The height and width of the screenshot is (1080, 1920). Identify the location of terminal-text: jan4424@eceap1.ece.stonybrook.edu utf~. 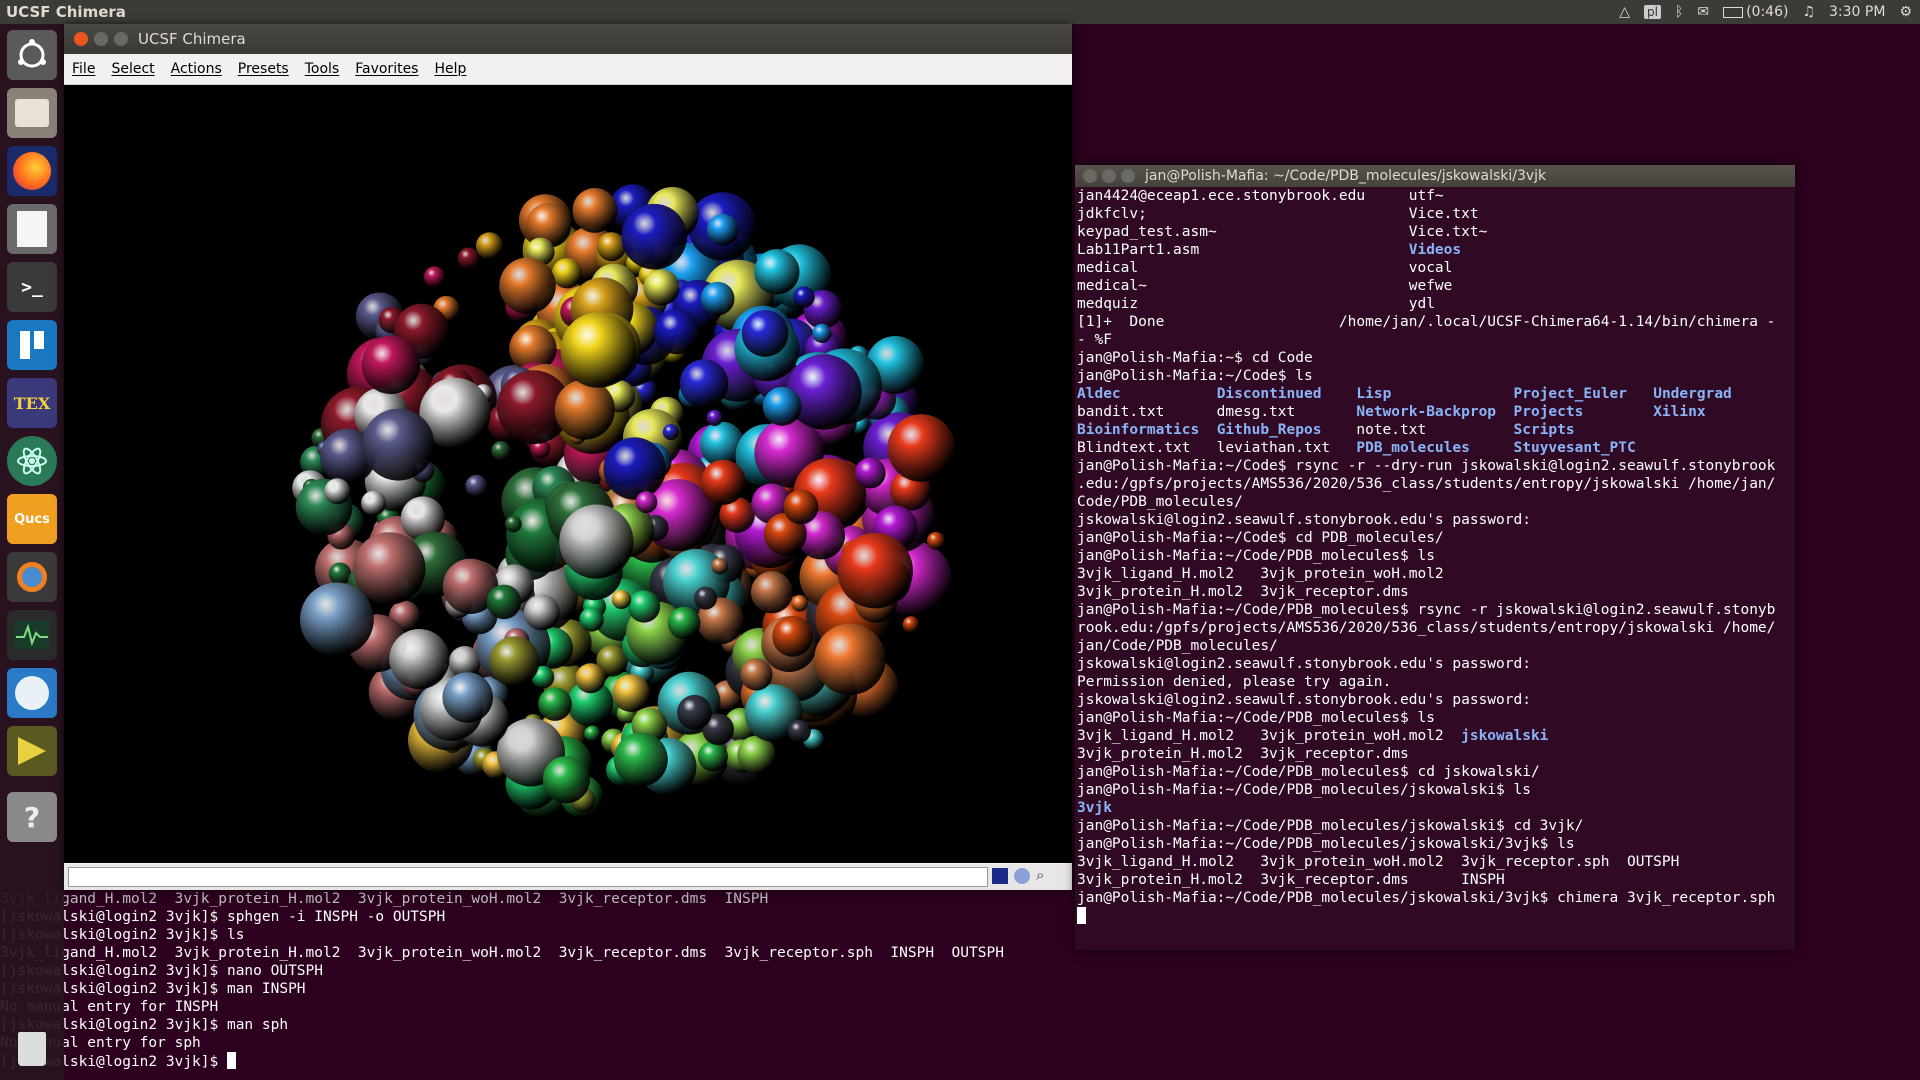
(1260, 196).